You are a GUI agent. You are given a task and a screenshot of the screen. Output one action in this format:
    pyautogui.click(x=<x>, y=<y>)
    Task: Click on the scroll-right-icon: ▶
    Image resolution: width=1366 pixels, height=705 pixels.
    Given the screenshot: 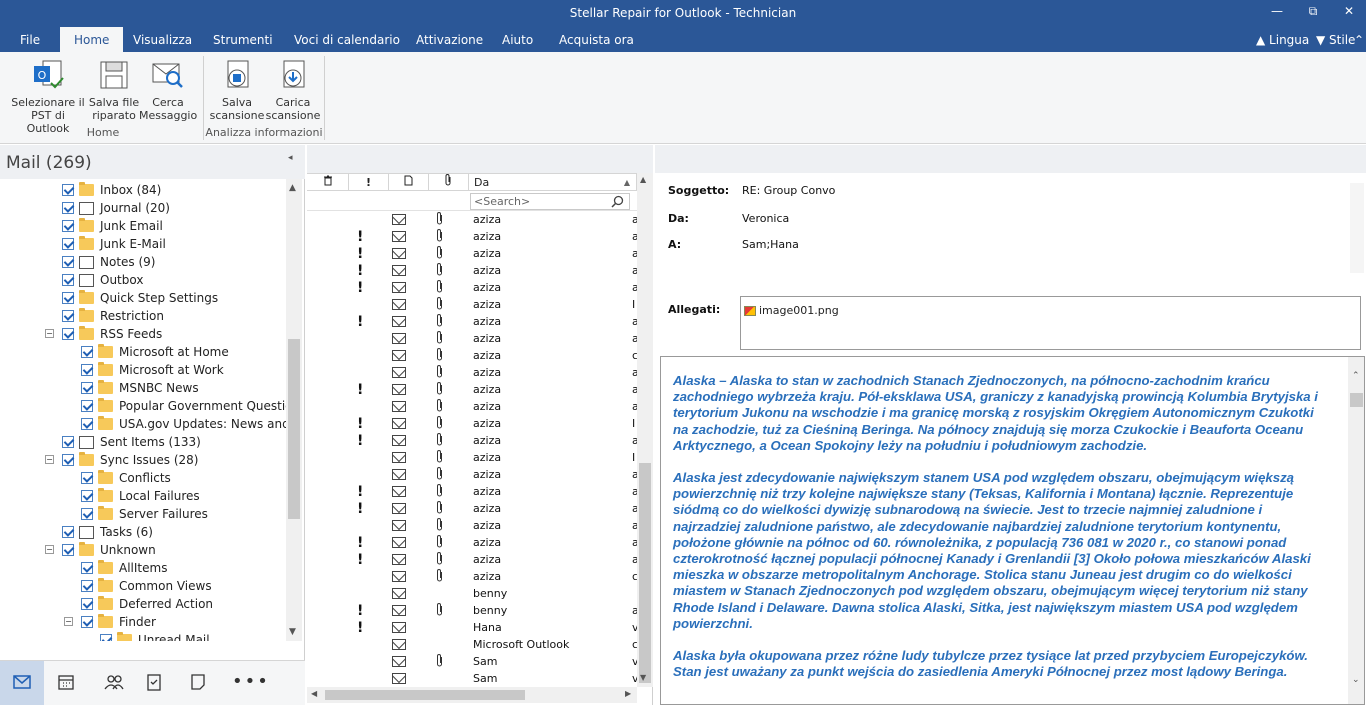 What is the action you would take?
    pyautogui.click(x=628, y=693)
    